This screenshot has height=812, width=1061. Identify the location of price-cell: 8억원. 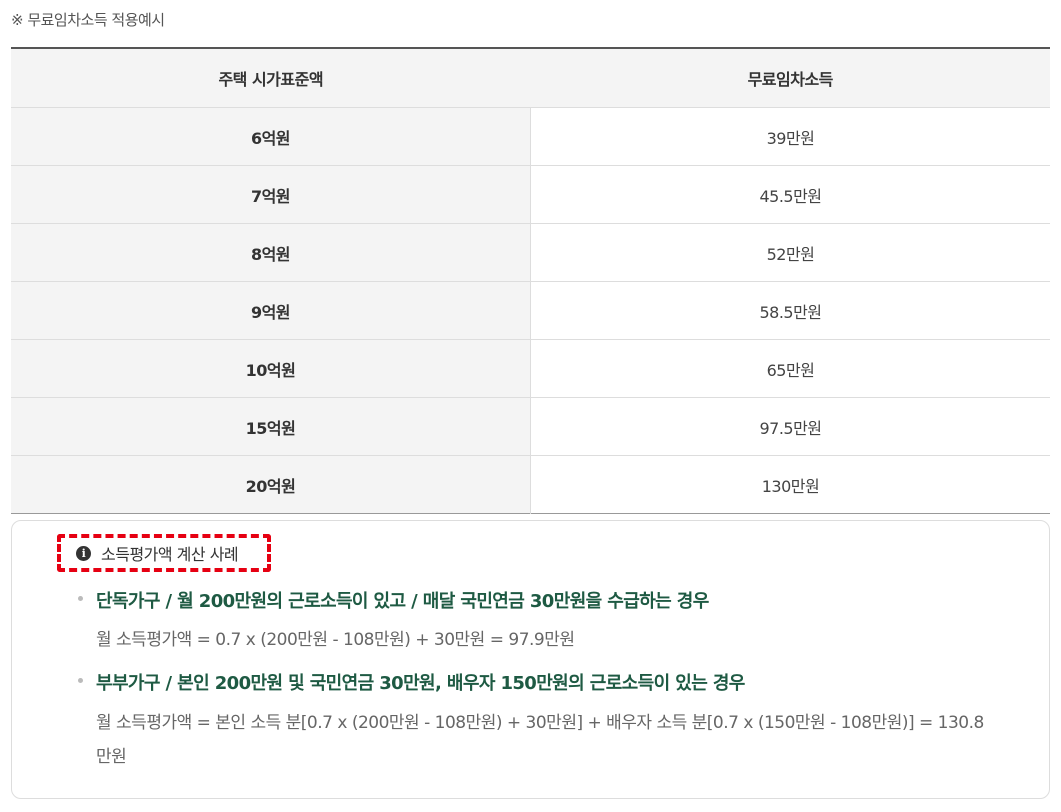
(271, 252).